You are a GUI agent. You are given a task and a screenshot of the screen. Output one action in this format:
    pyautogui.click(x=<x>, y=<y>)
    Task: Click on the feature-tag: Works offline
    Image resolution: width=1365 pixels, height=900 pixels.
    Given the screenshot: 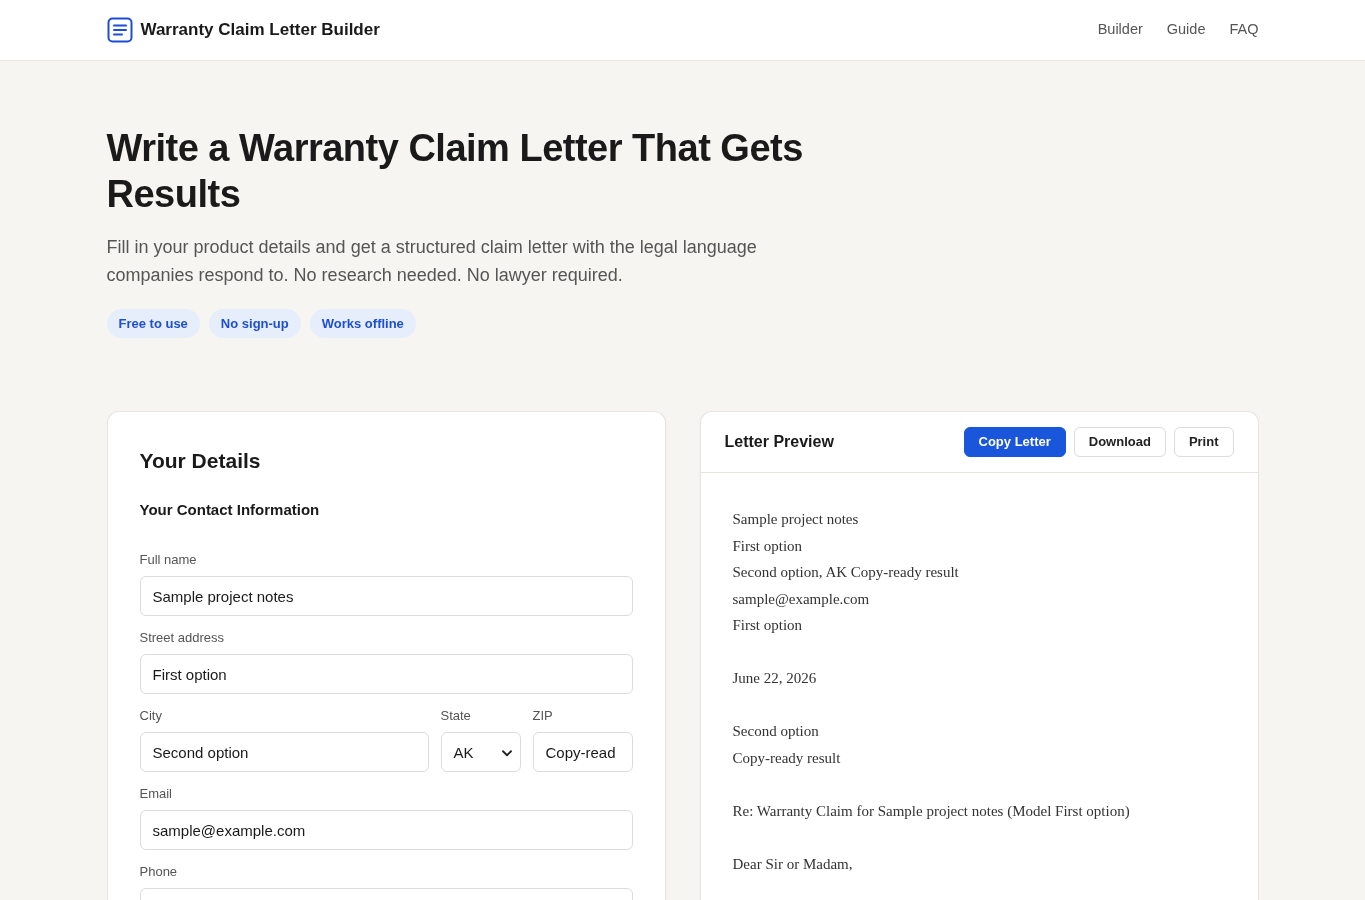 What is the action you would take?
    pyautogui.click(x=362, y=323)
    